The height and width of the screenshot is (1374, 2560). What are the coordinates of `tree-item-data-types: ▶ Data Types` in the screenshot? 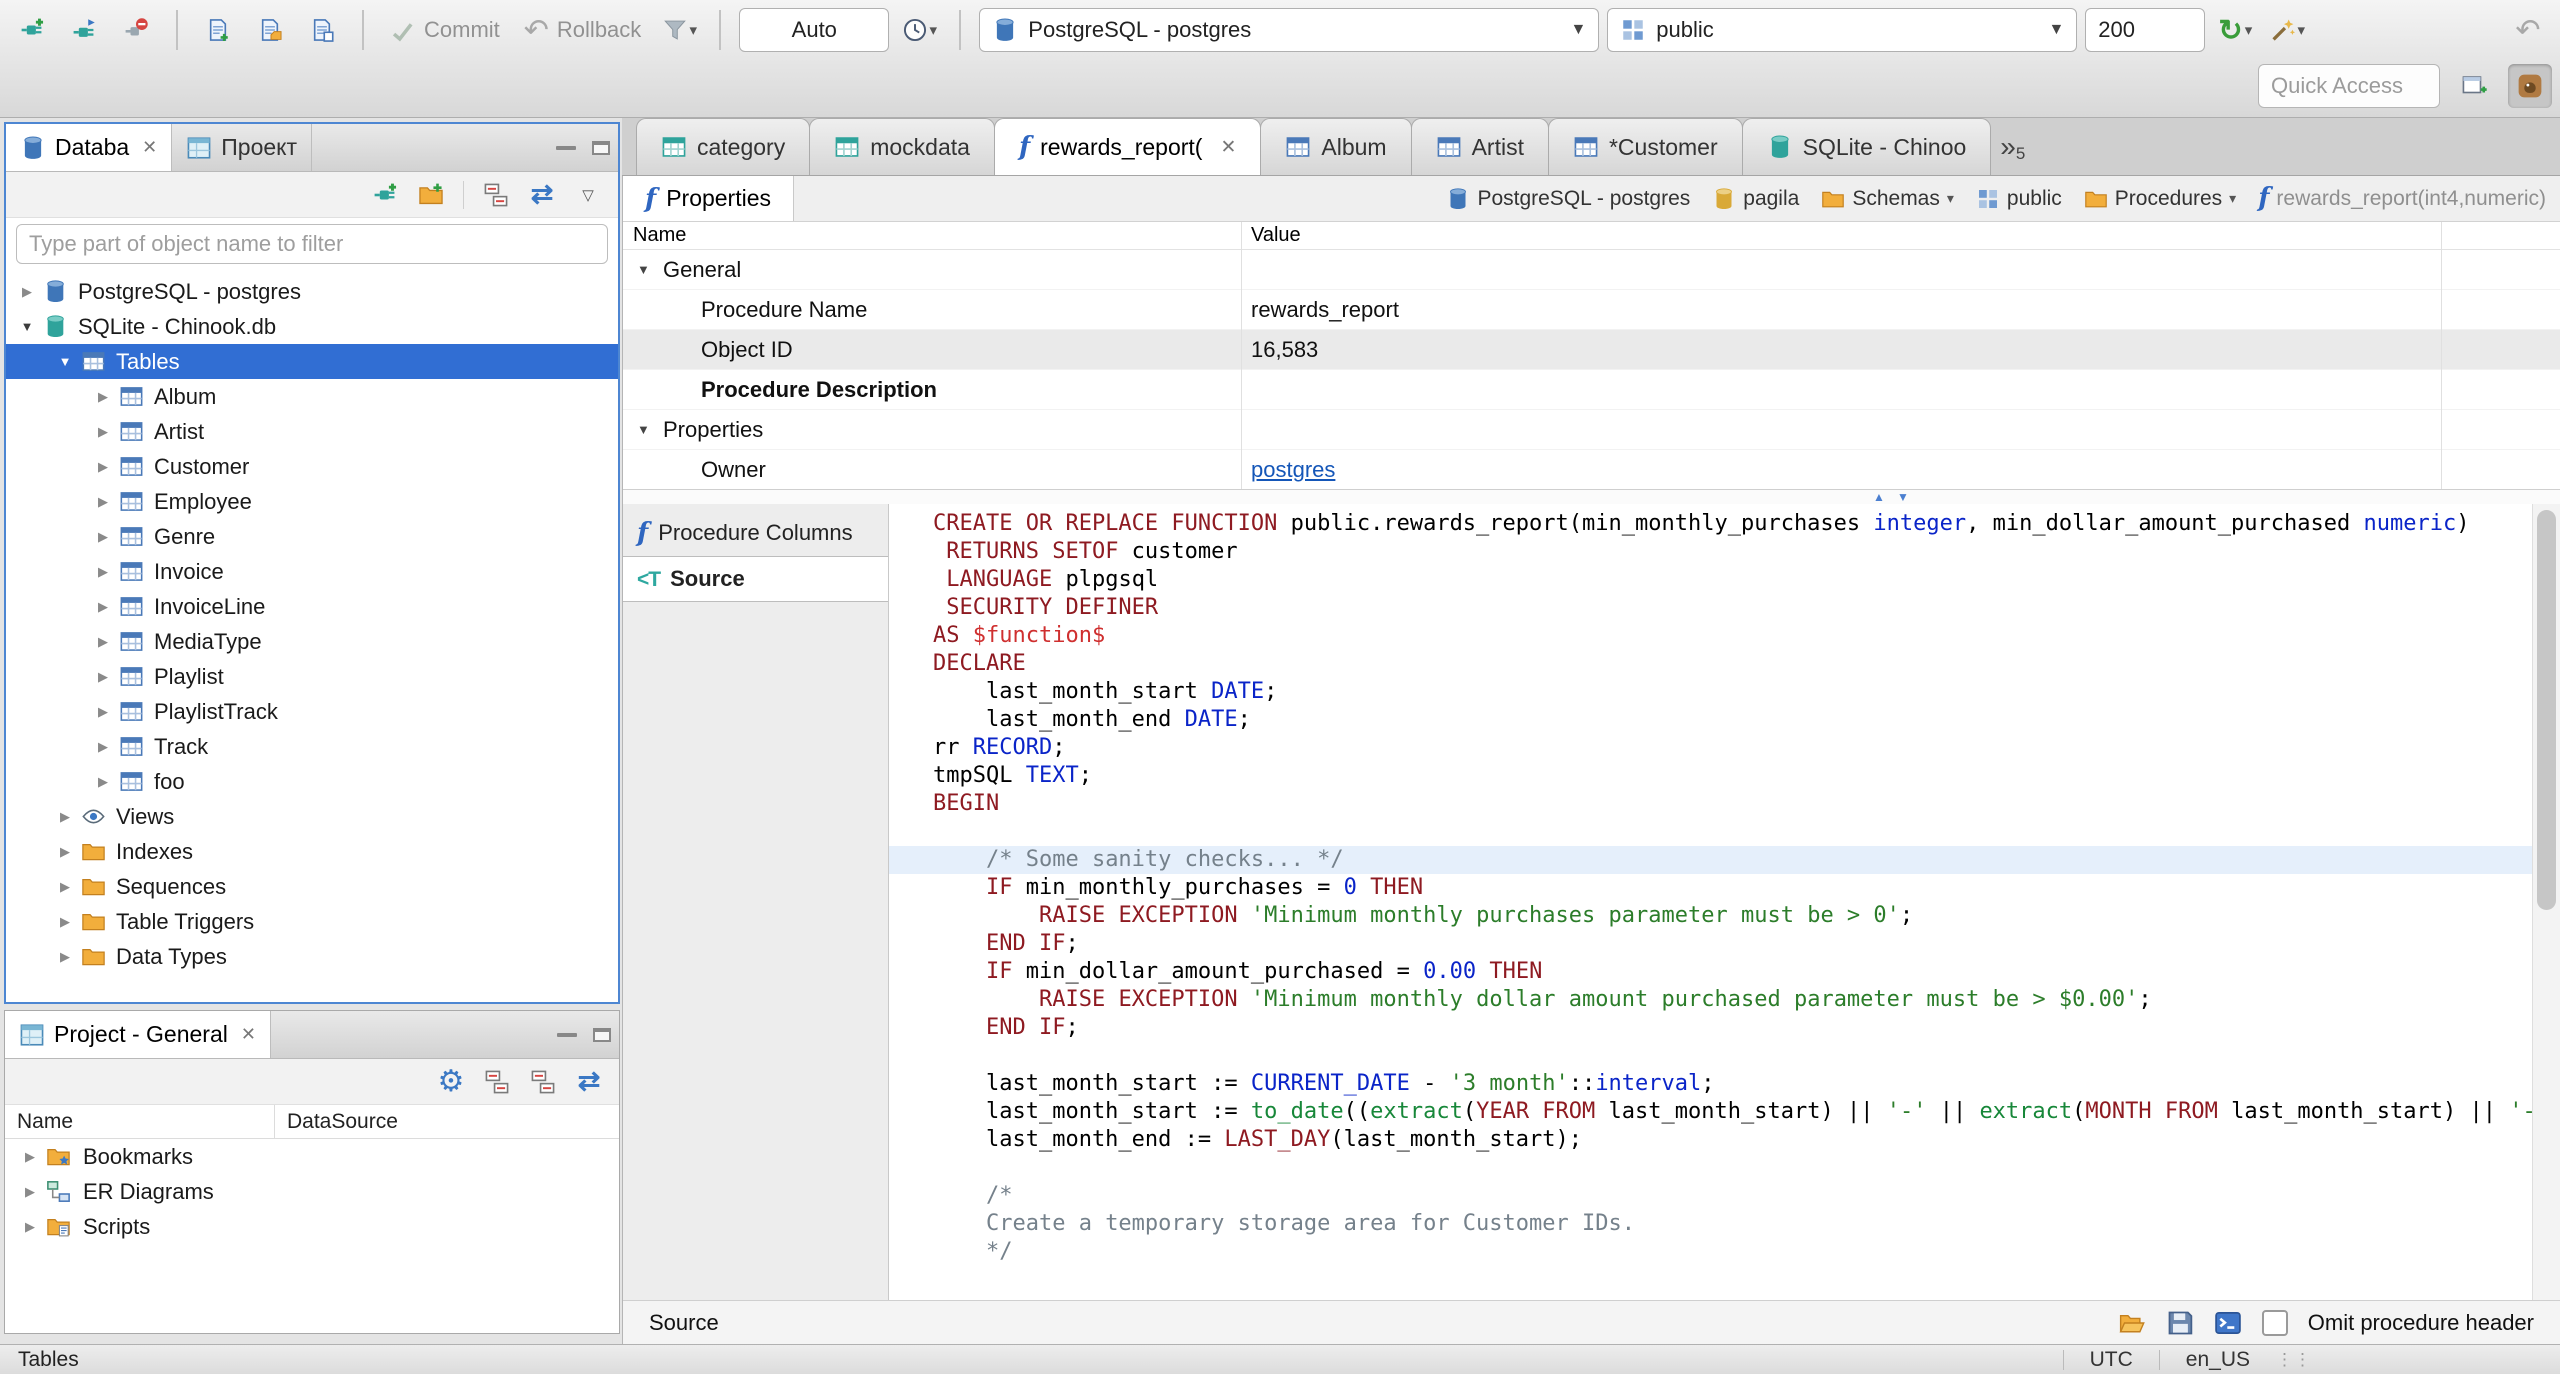 It's located at (312, 956).